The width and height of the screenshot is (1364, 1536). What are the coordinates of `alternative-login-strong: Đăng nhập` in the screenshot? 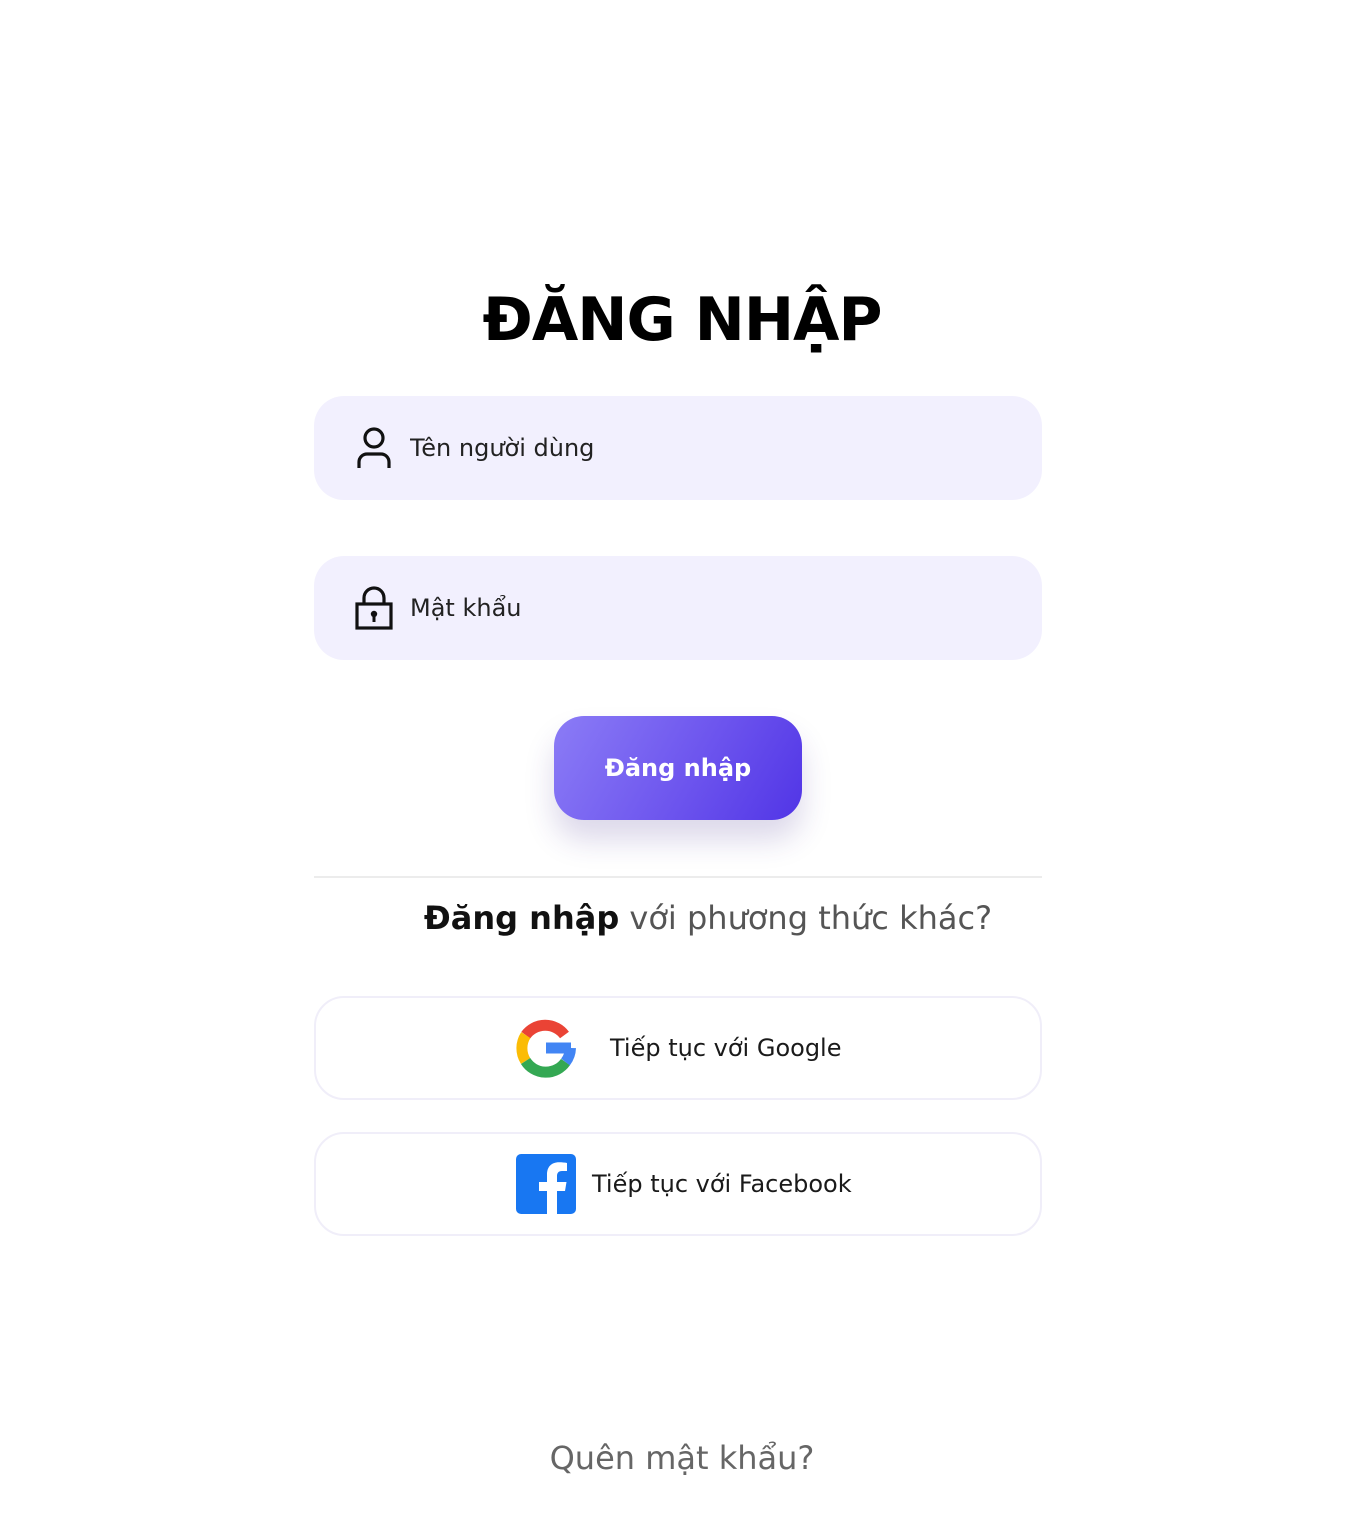 It's located at (521, 918).